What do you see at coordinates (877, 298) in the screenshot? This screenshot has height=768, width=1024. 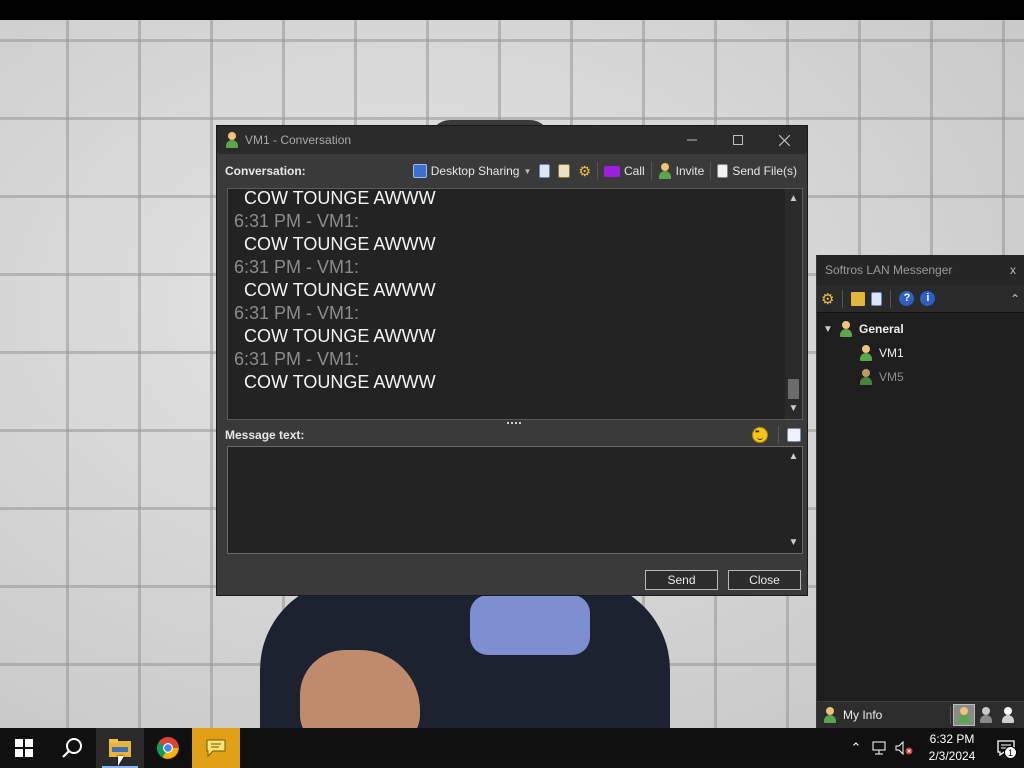 I see `history-icon` at bounding box center [877, 298].